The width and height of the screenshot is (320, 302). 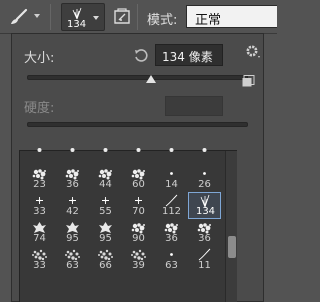 I want to click on brush-panel-toggle-icon, so click(x=122, y=16).